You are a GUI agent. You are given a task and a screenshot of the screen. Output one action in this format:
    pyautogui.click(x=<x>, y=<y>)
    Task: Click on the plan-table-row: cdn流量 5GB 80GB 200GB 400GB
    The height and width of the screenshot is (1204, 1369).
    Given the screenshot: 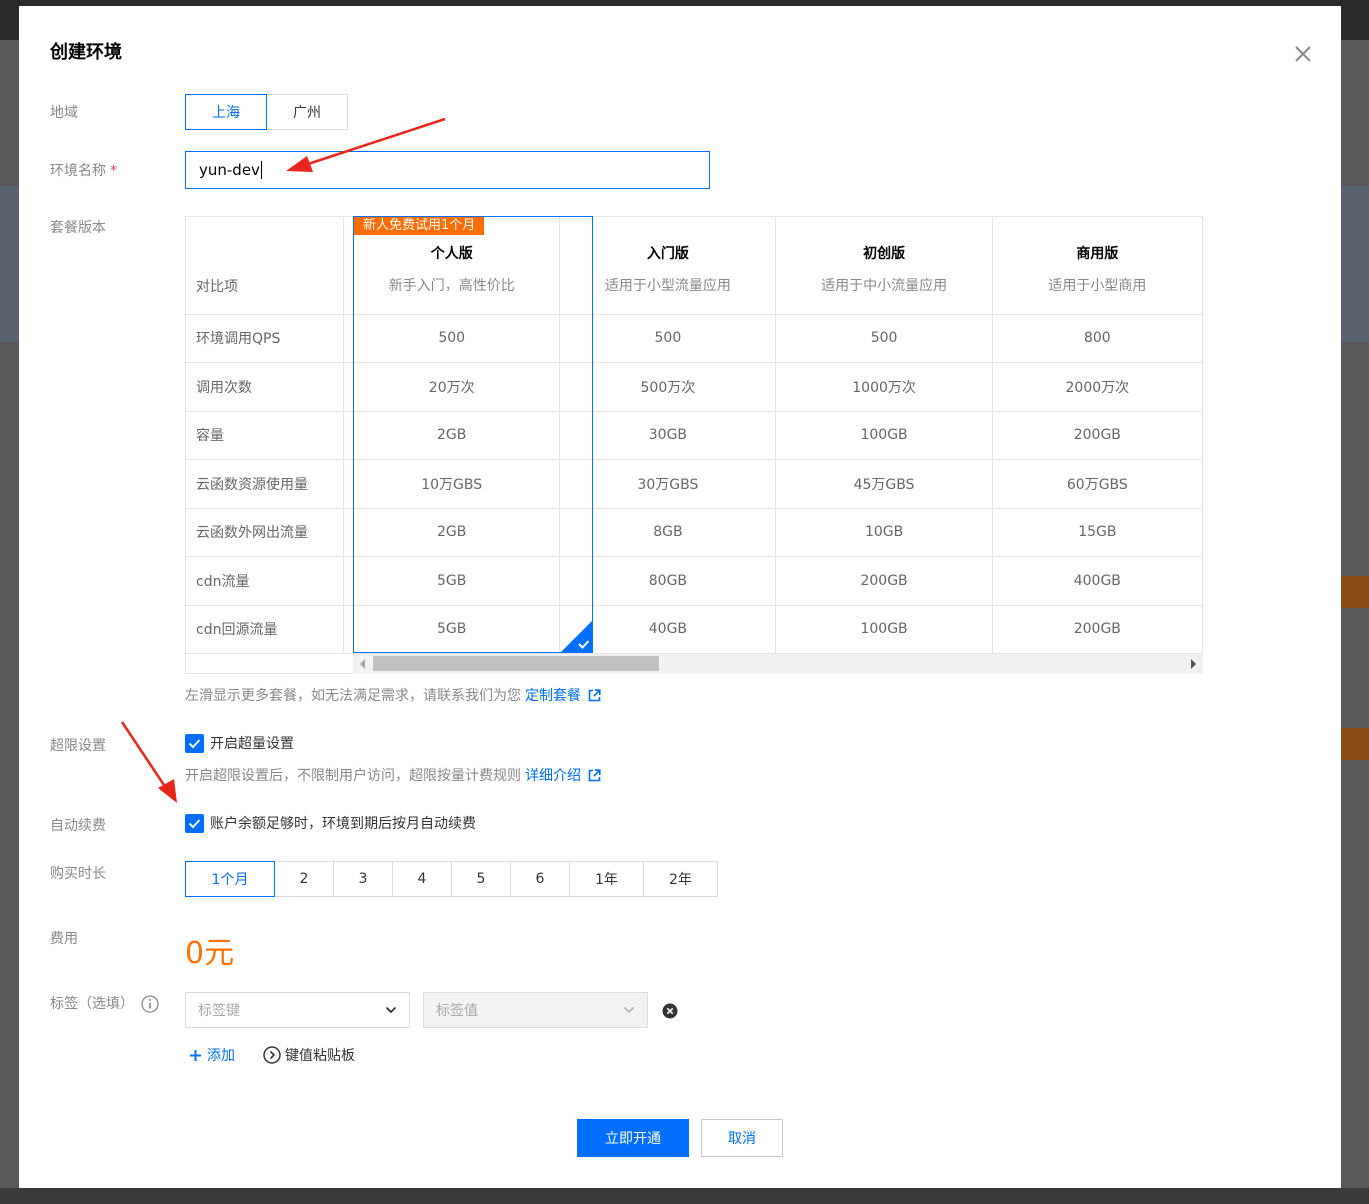 What is the action you would take?
    pyautogui.click(x=694, y=581)
    